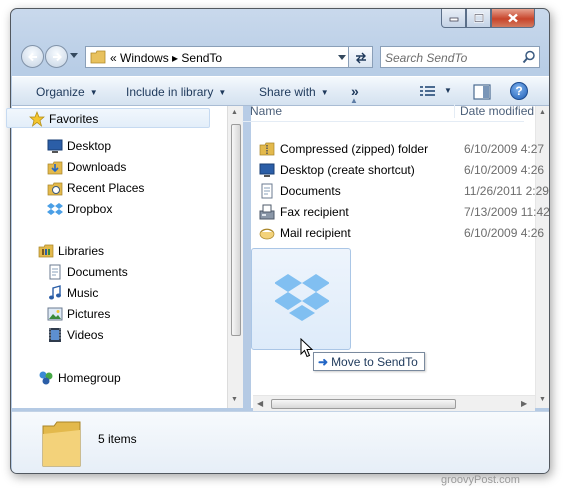 This screenshot has height=491, width=568. Describe the element at coordinates (171, 58) in the screenshot. I see `breadcrumb: Windows ▸ SendTo` at that location.